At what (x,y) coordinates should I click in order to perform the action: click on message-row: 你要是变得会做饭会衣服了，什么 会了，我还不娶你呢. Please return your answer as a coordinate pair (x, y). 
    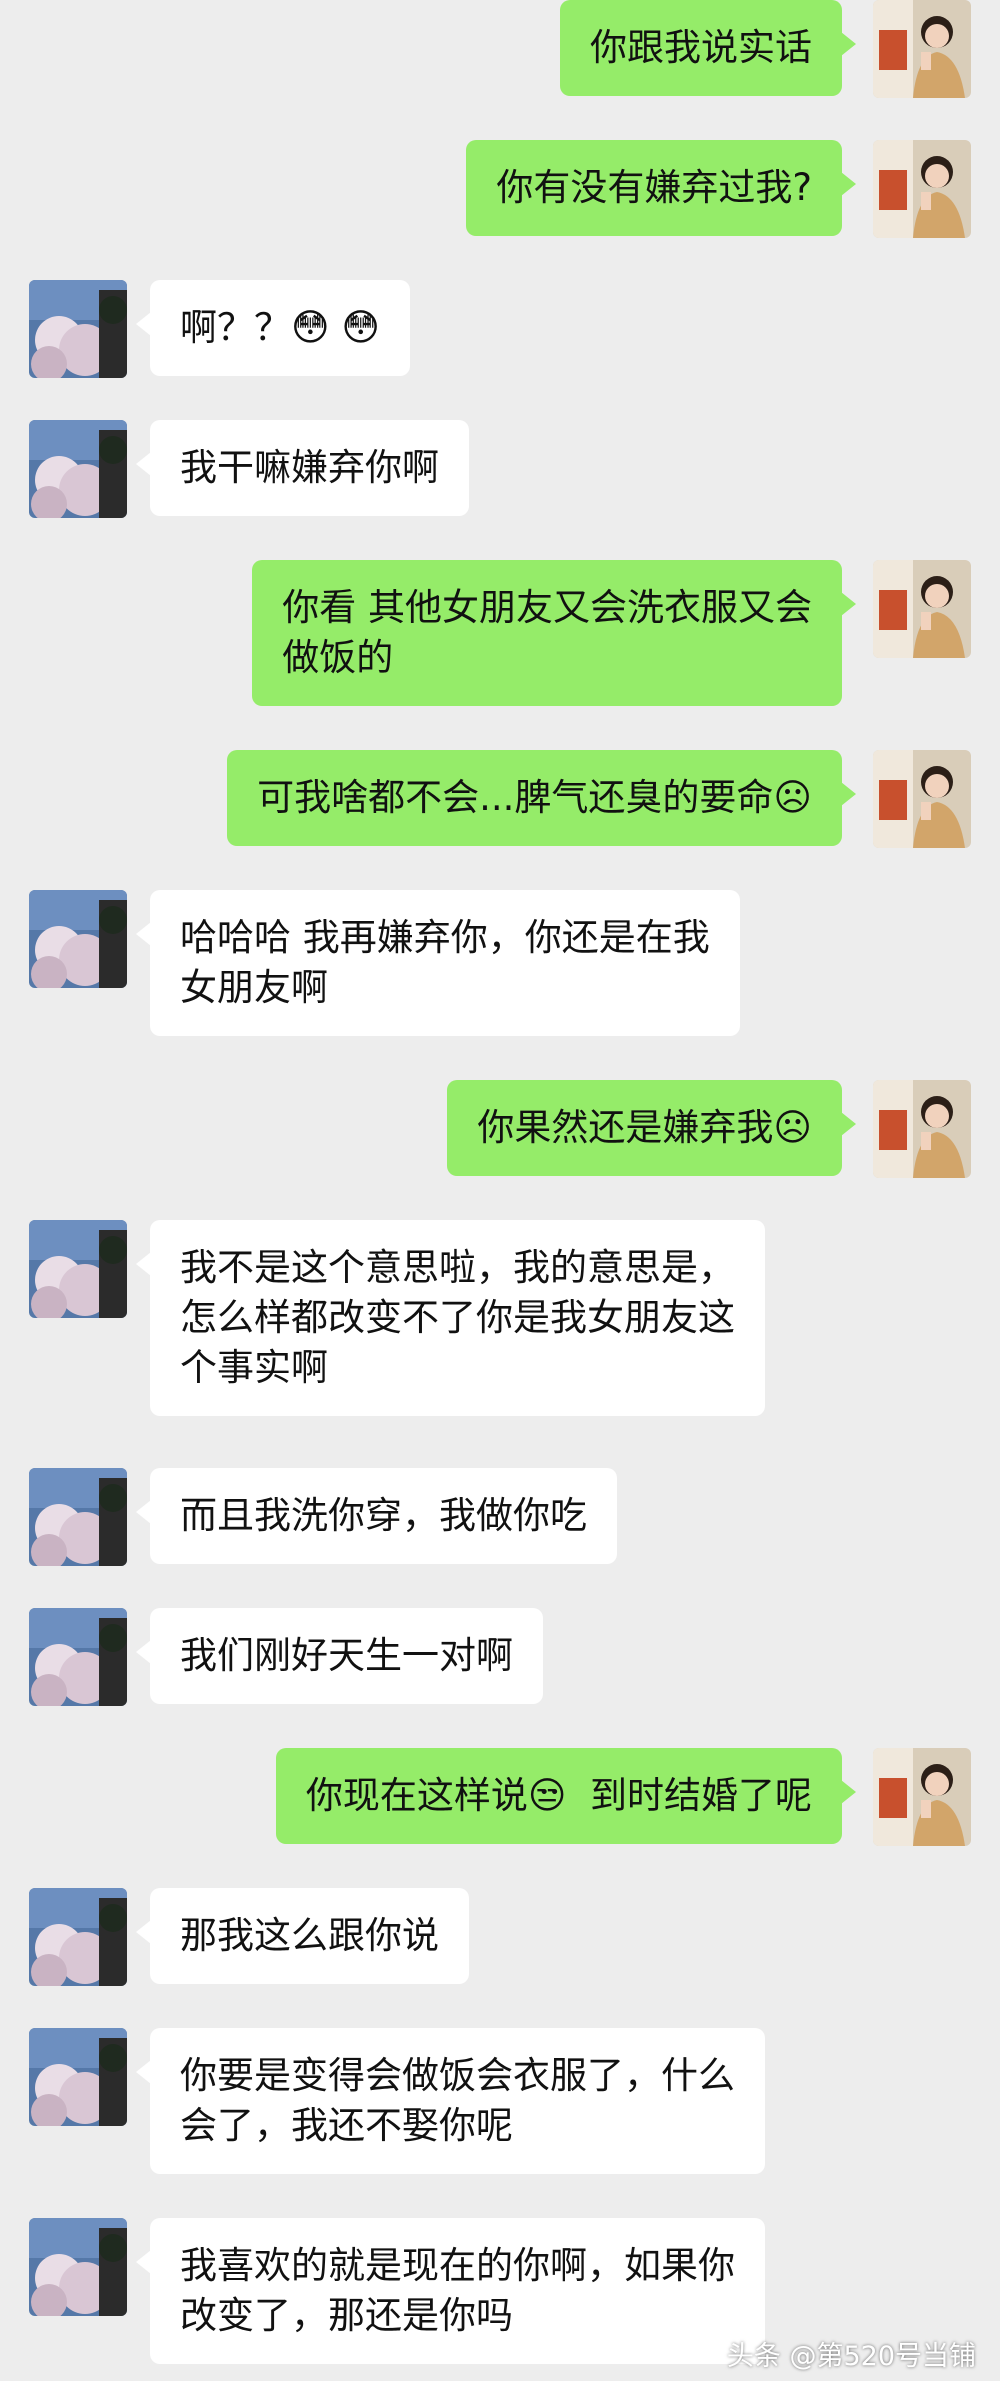
    Looking at the image, I should click on (500, 2103).